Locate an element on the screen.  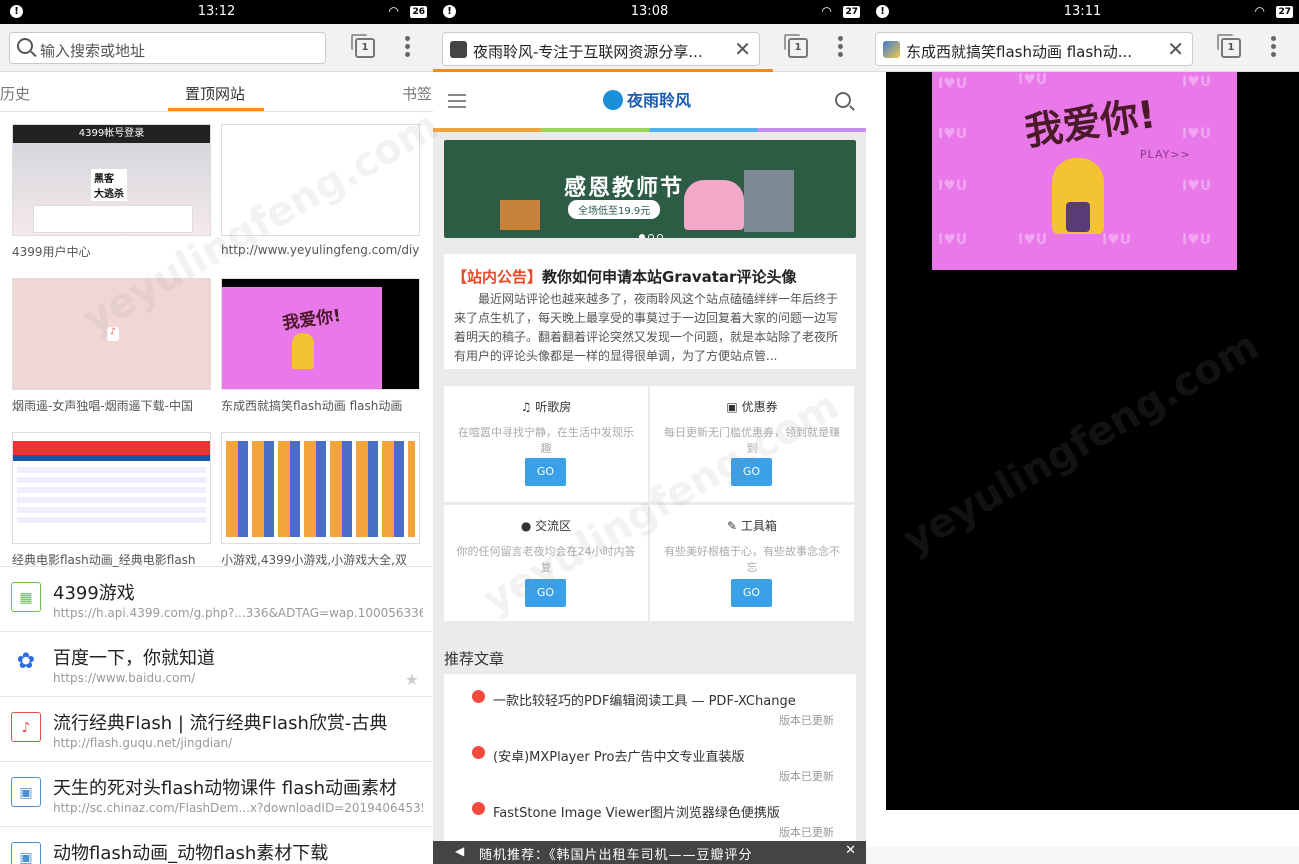
game-icon: ▦ is located at coordinates (26, 597).